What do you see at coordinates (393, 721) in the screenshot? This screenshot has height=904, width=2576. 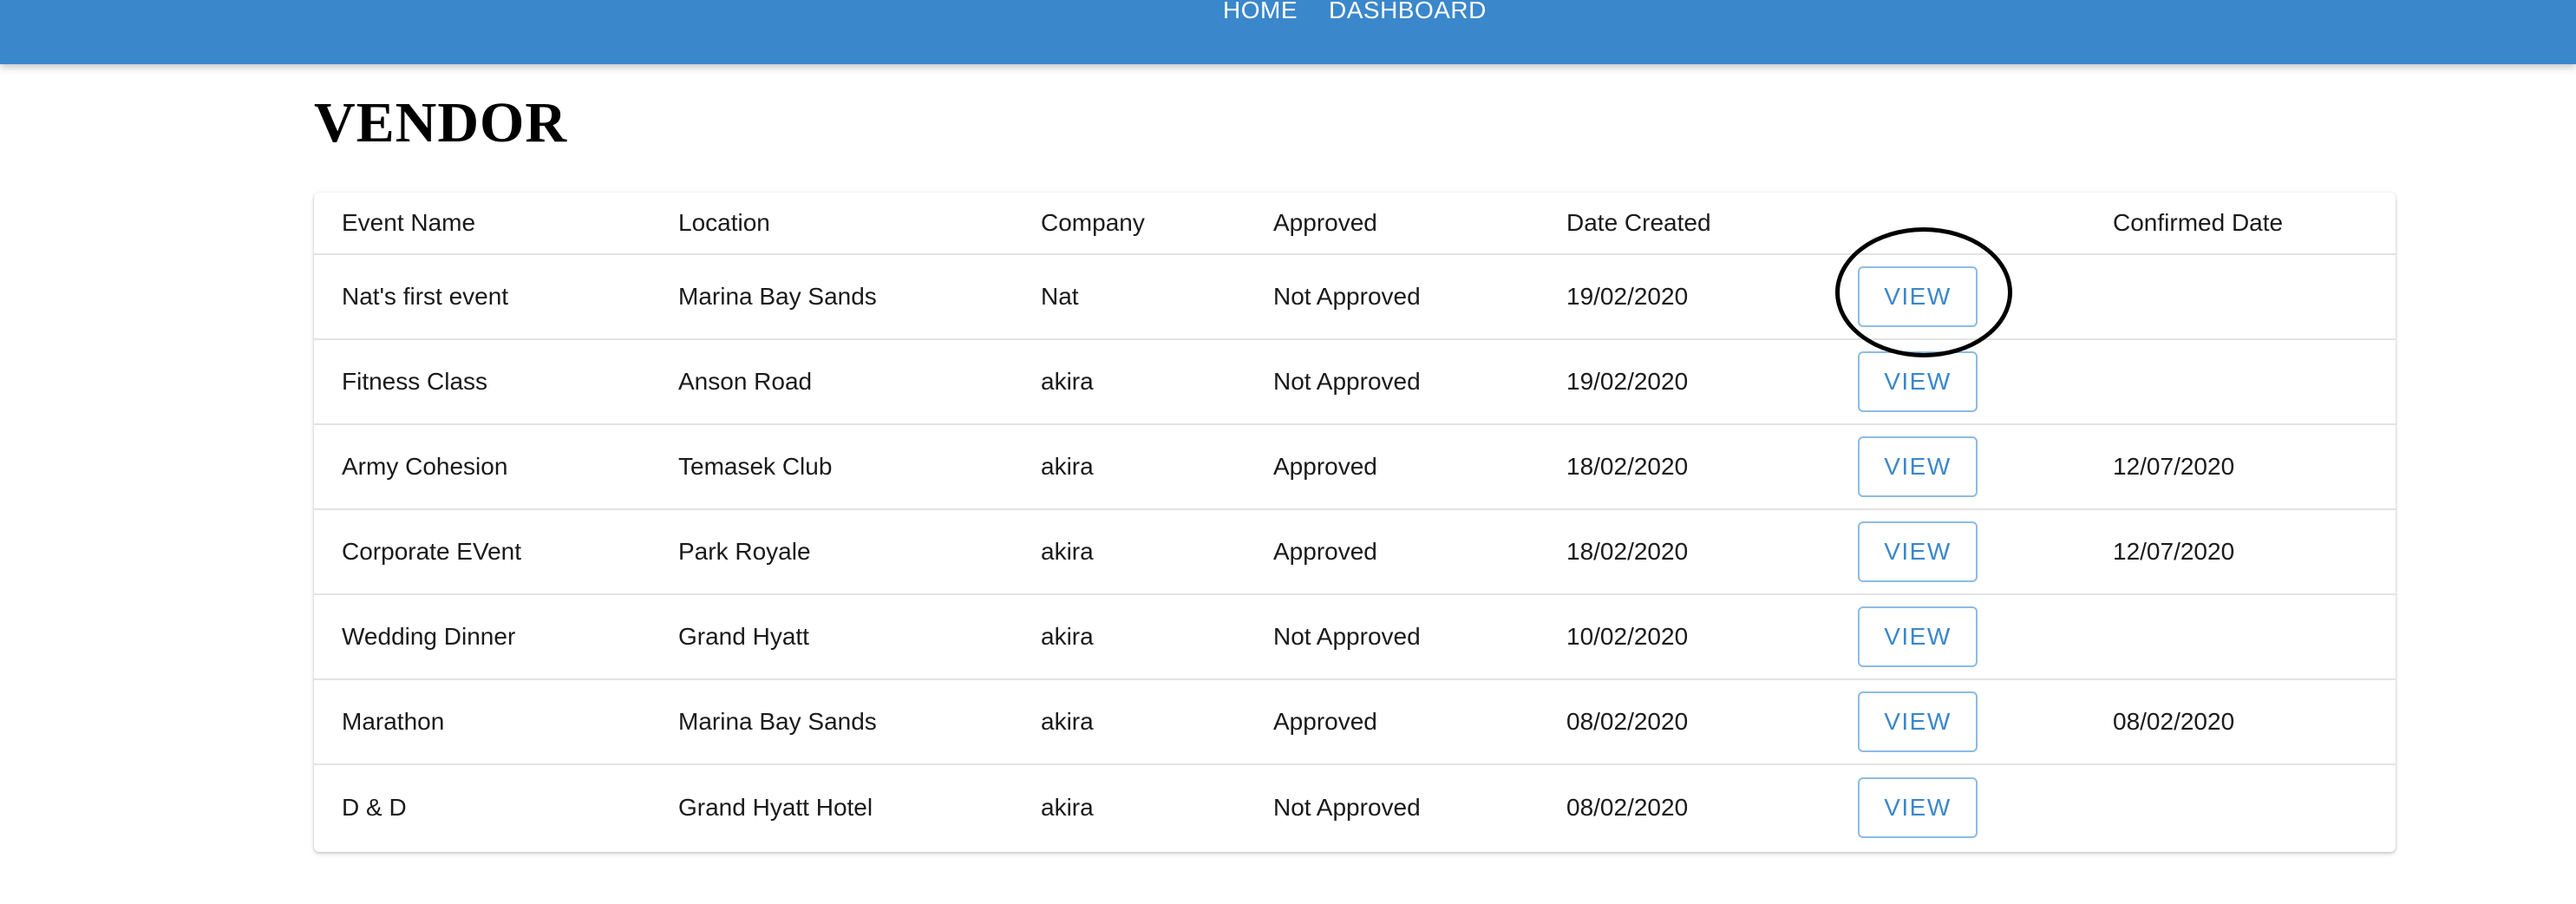 I see `cell-event-name: Marathon` at bounding box center [393, 721].